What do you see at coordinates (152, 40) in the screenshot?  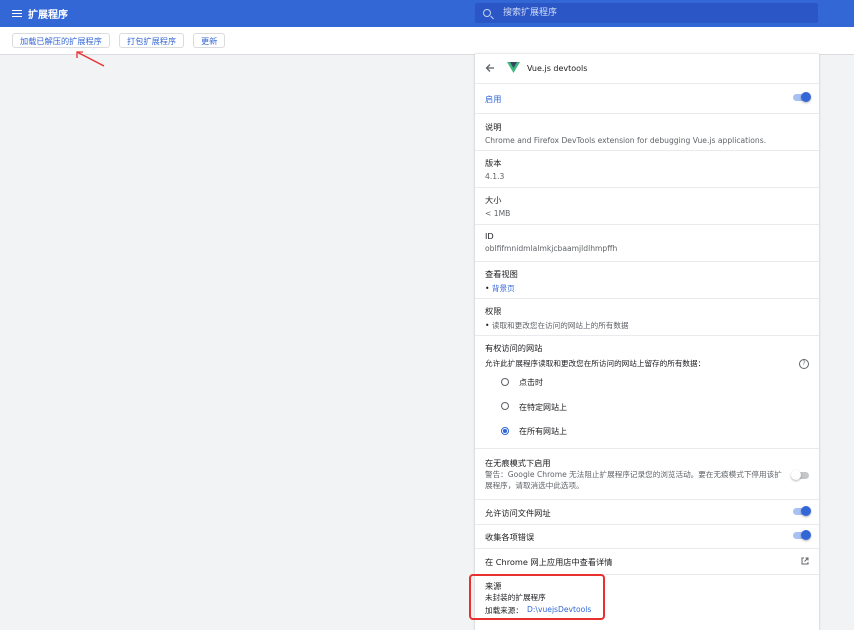 I see `pack-extension-button: 打包扩展程序` at bounding box center [152, 40].